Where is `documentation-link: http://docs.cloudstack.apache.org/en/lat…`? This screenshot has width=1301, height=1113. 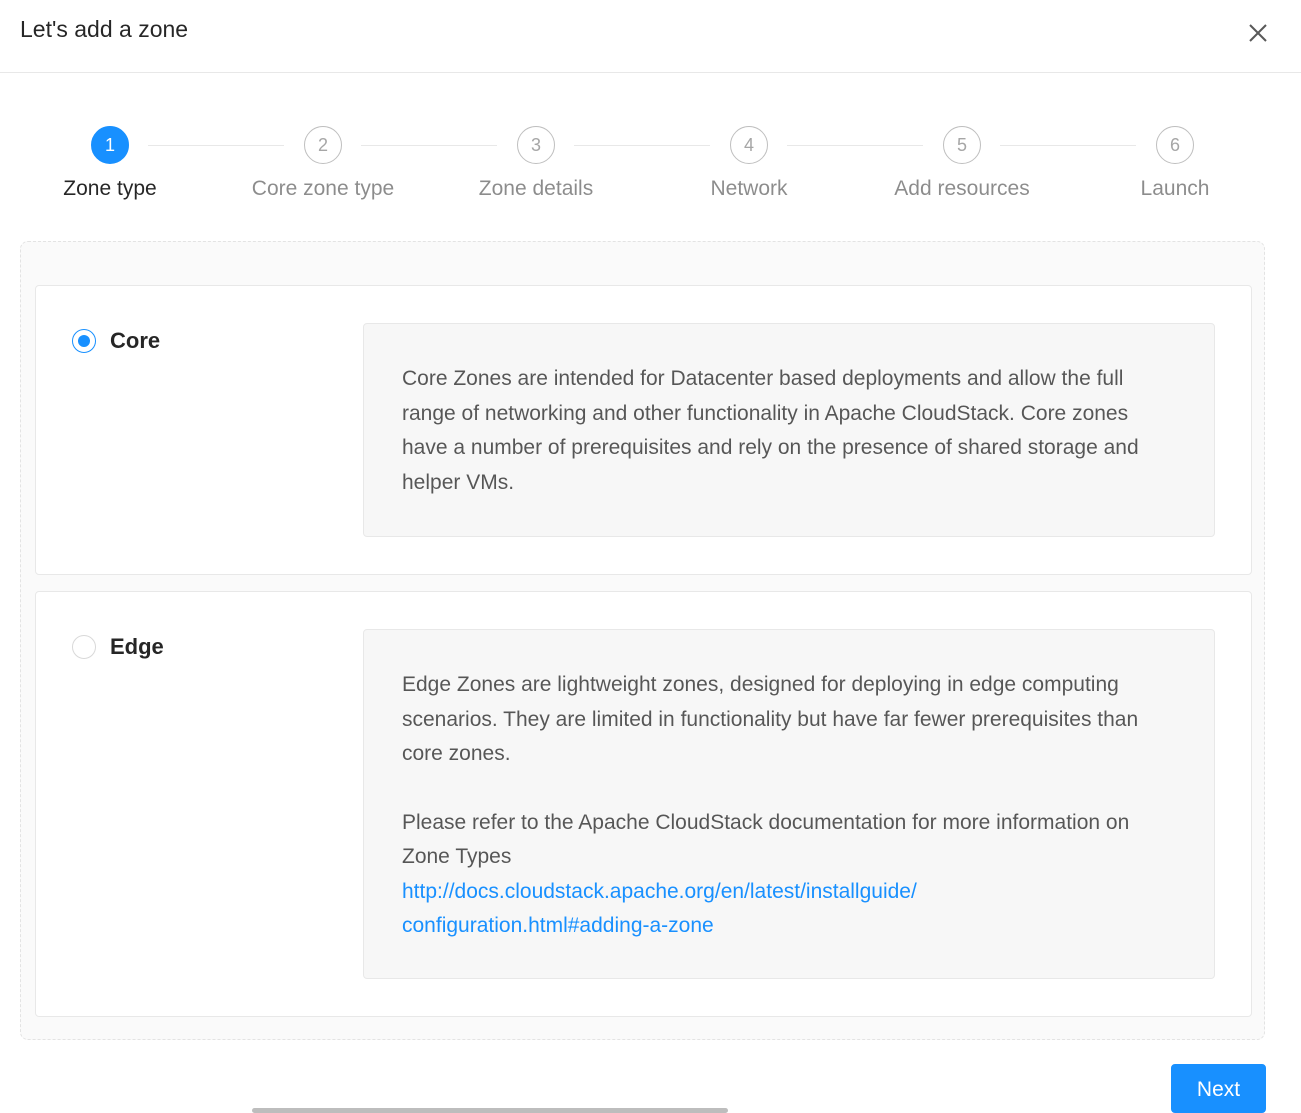 documentation-link: http://docs.cloudstack.apache.org/en/lat… is located at coordinates (788, 909).